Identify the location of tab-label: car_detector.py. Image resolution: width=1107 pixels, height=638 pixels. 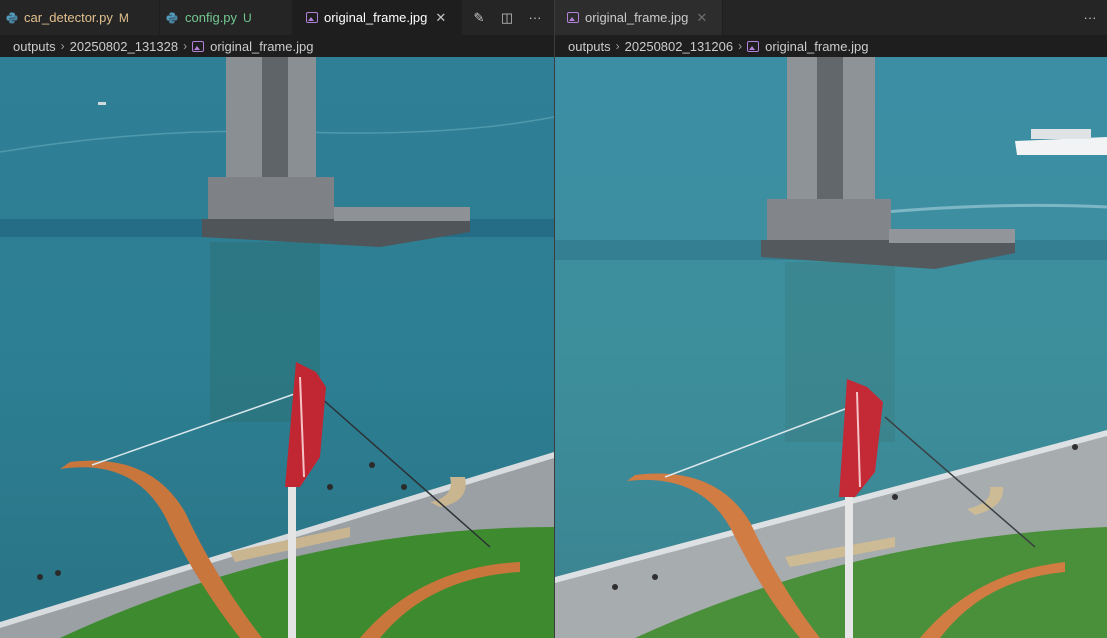
(68, 17).